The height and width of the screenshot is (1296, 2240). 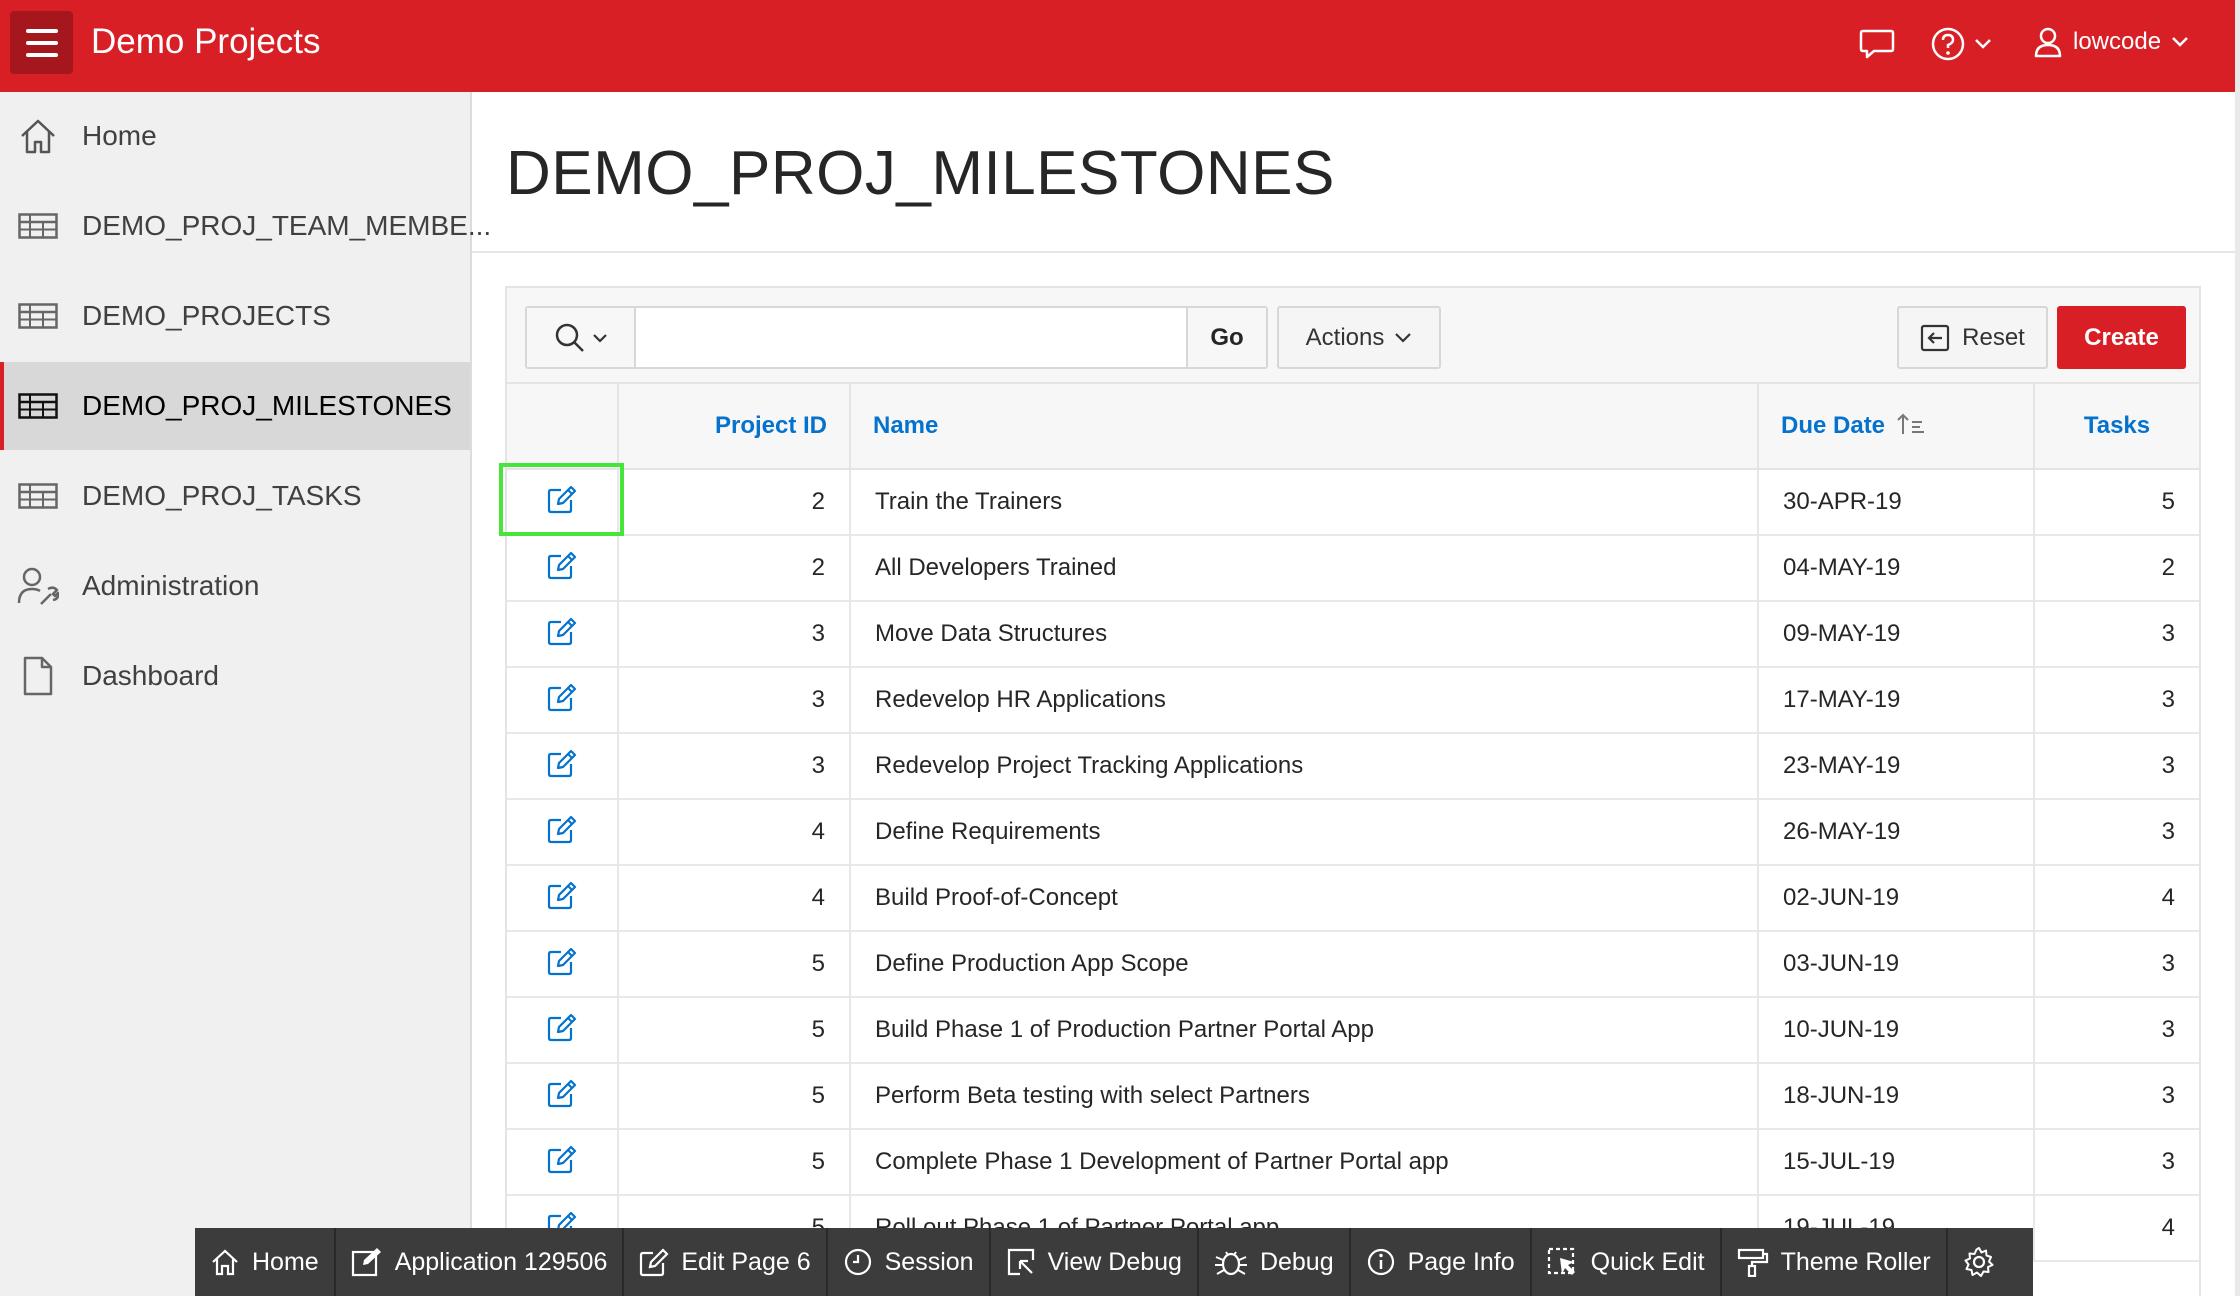 What do you see at coordinates (2116, 427) in the screenshot?
I see `column-header-tasks: Tasks` at bounding box center [2116, 427].